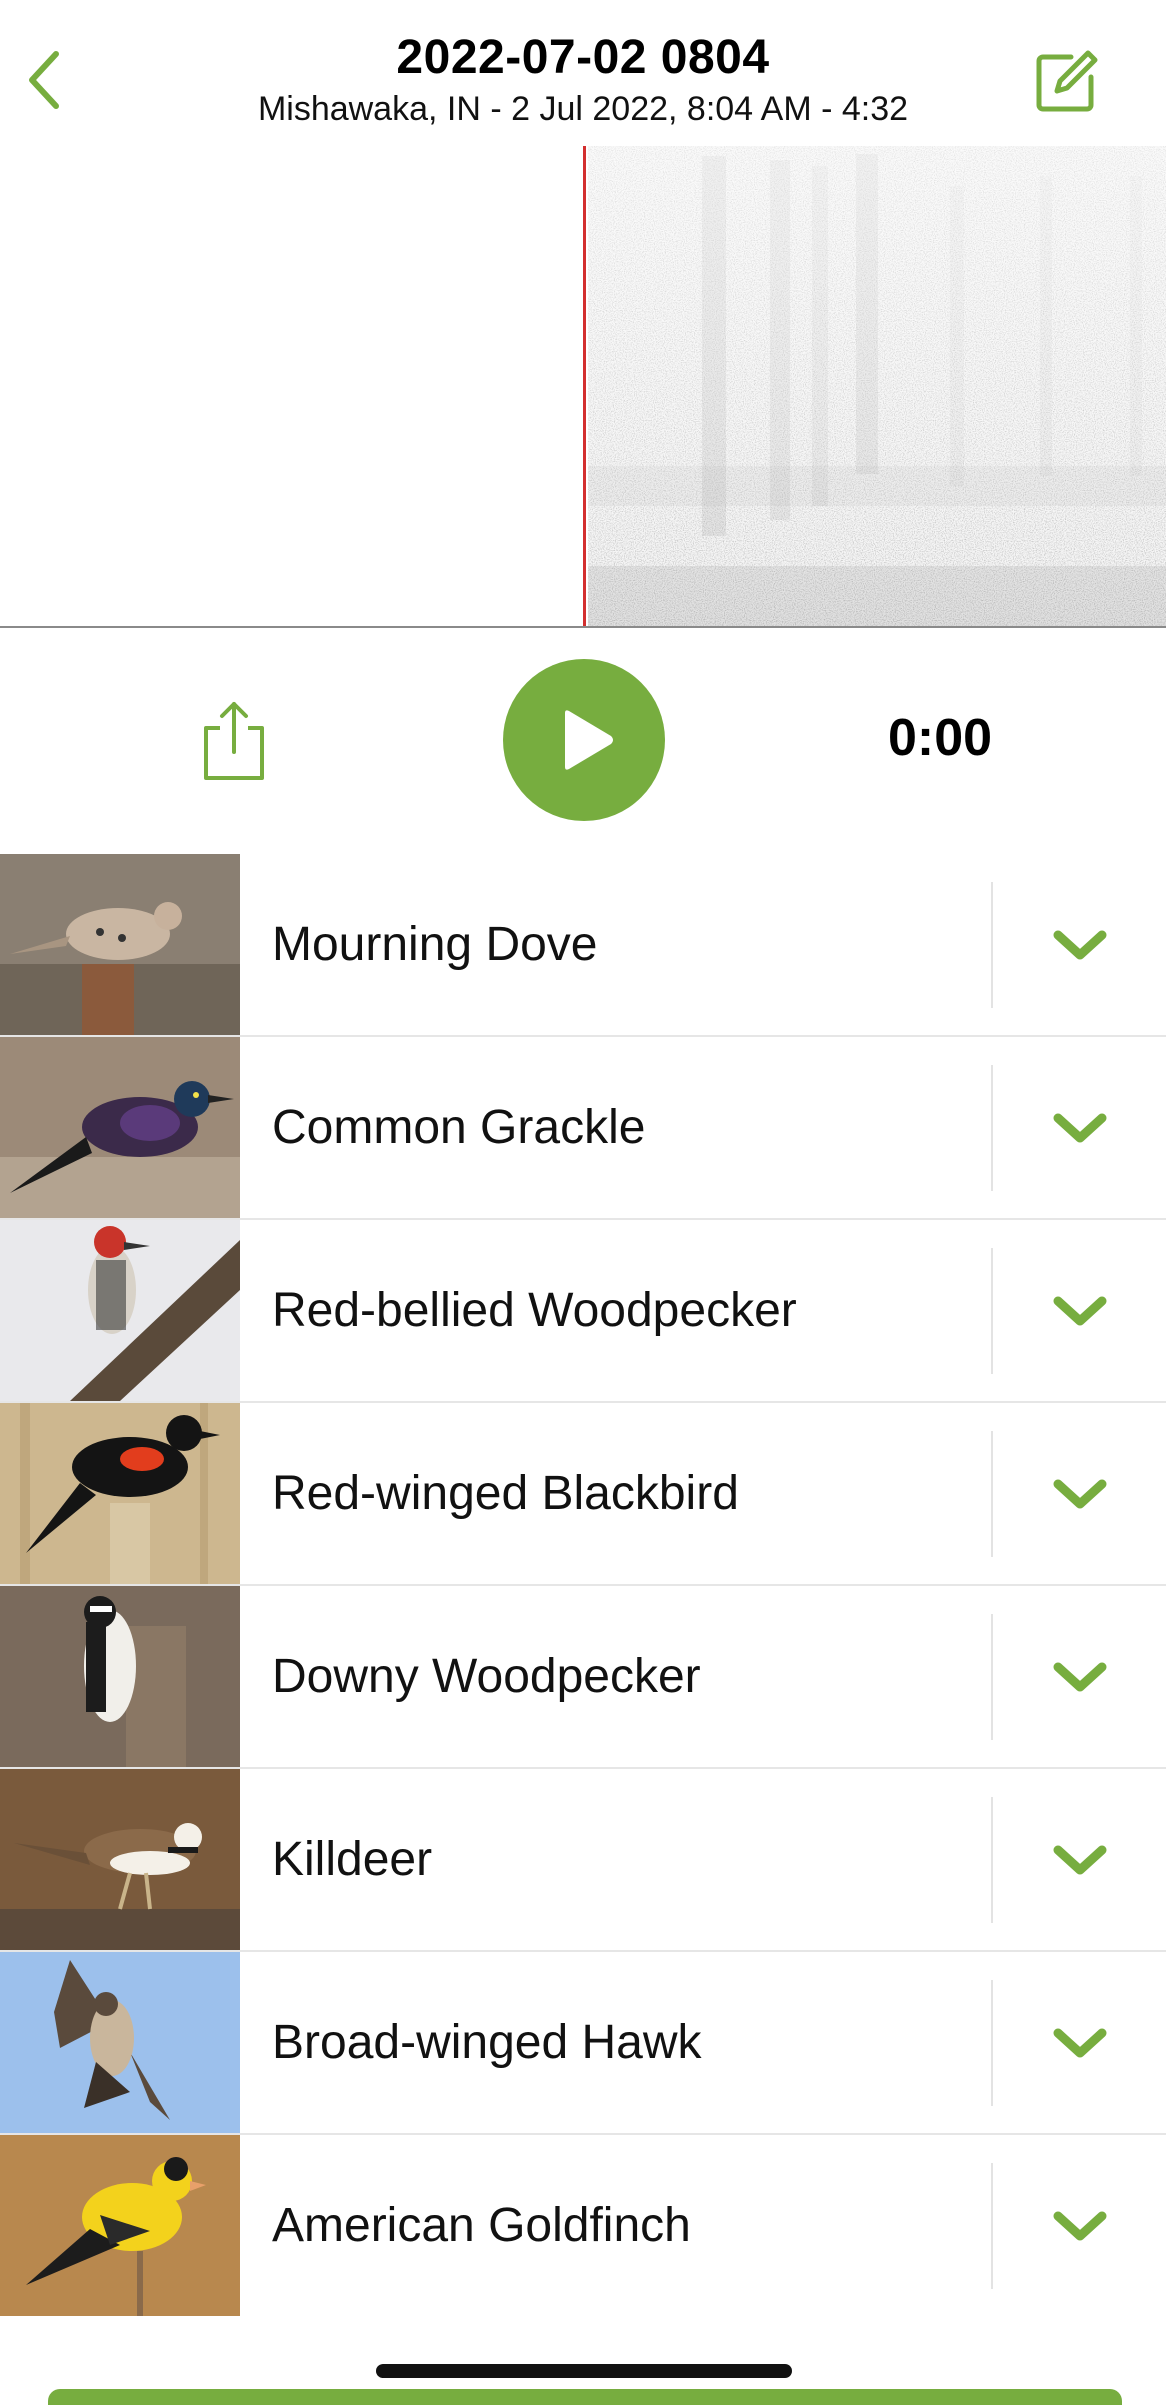 The image size is (1166, 2405). What do you see at coordinates (583, 57) in the screenshot?
I see `recording-title: 2022-07-02 0804` at bounding box center [583, 57].